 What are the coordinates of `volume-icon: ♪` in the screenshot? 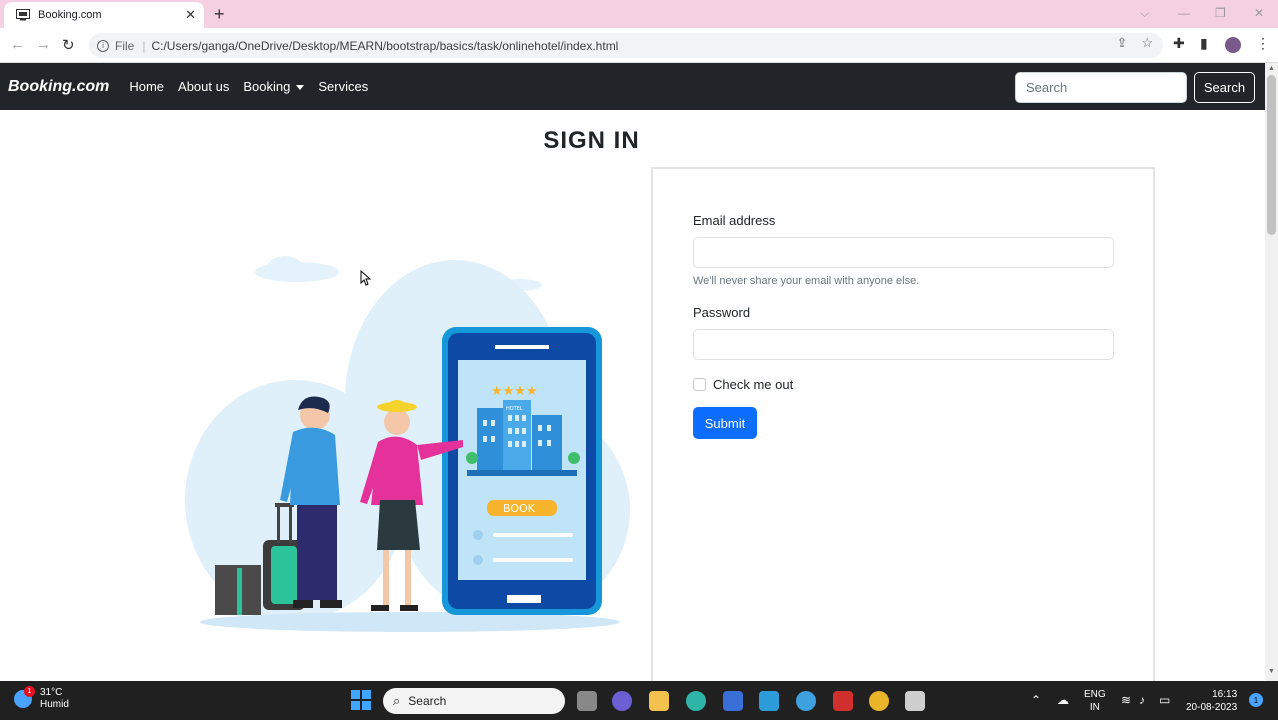 It's located at (1142, 700).